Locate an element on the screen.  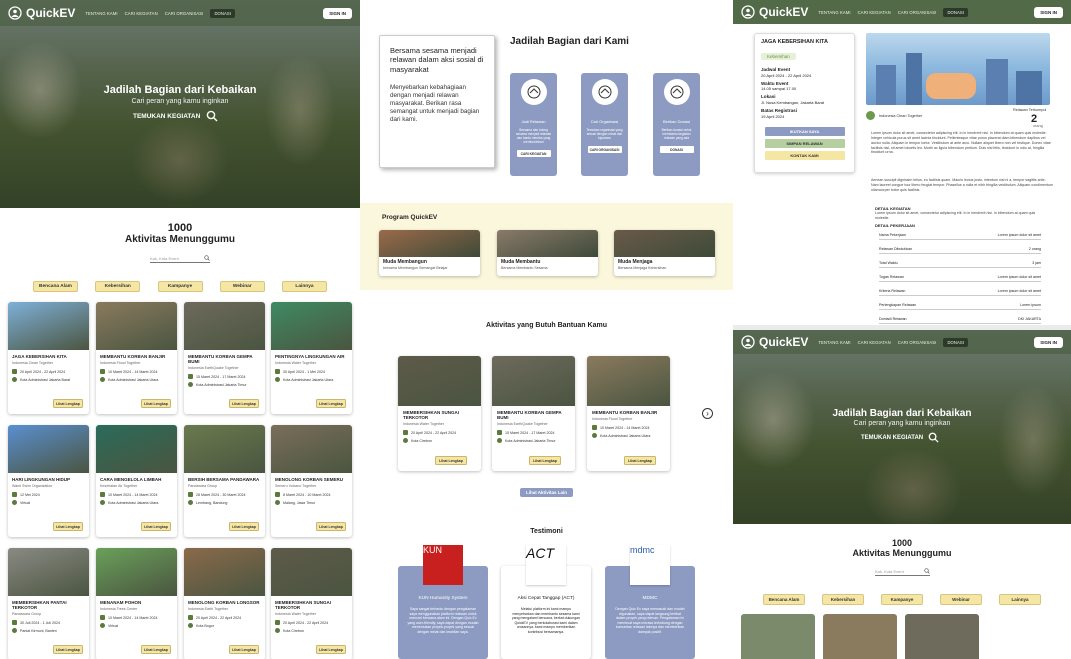
role-button: DONASI is located at coordinates (676, 149).